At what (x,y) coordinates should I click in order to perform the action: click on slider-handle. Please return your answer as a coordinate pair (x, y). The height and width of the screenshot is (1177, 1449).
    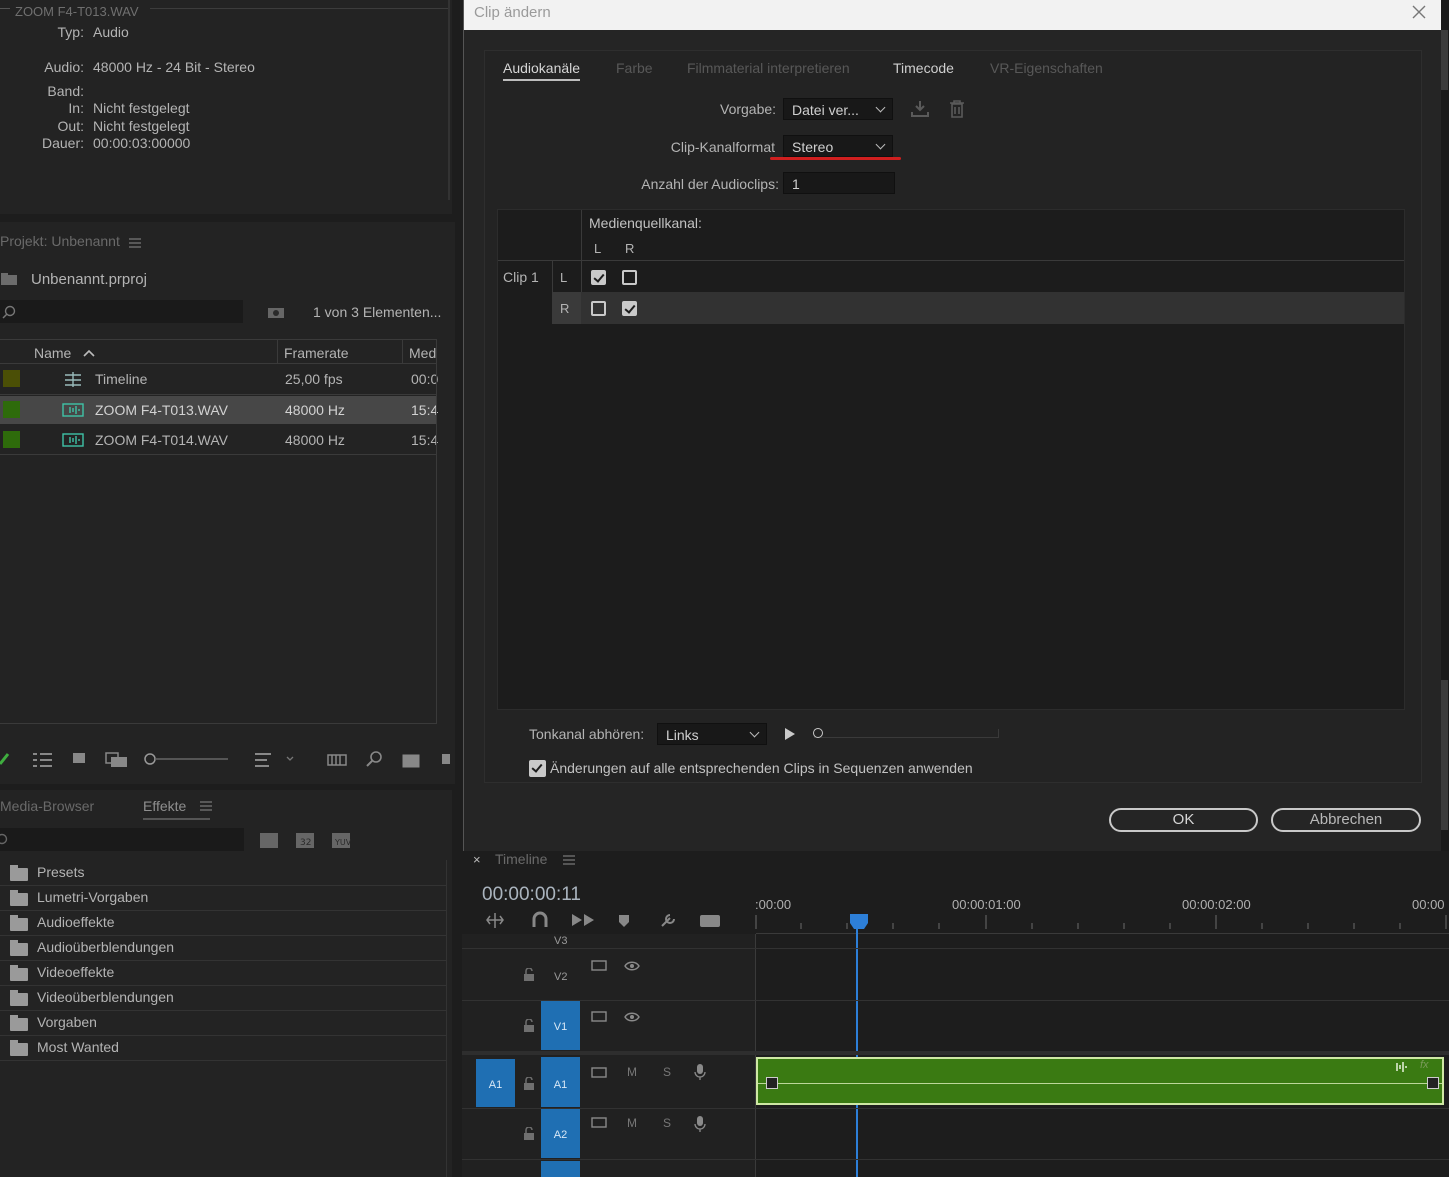
    Looking at the image, I should click on (818, 733).